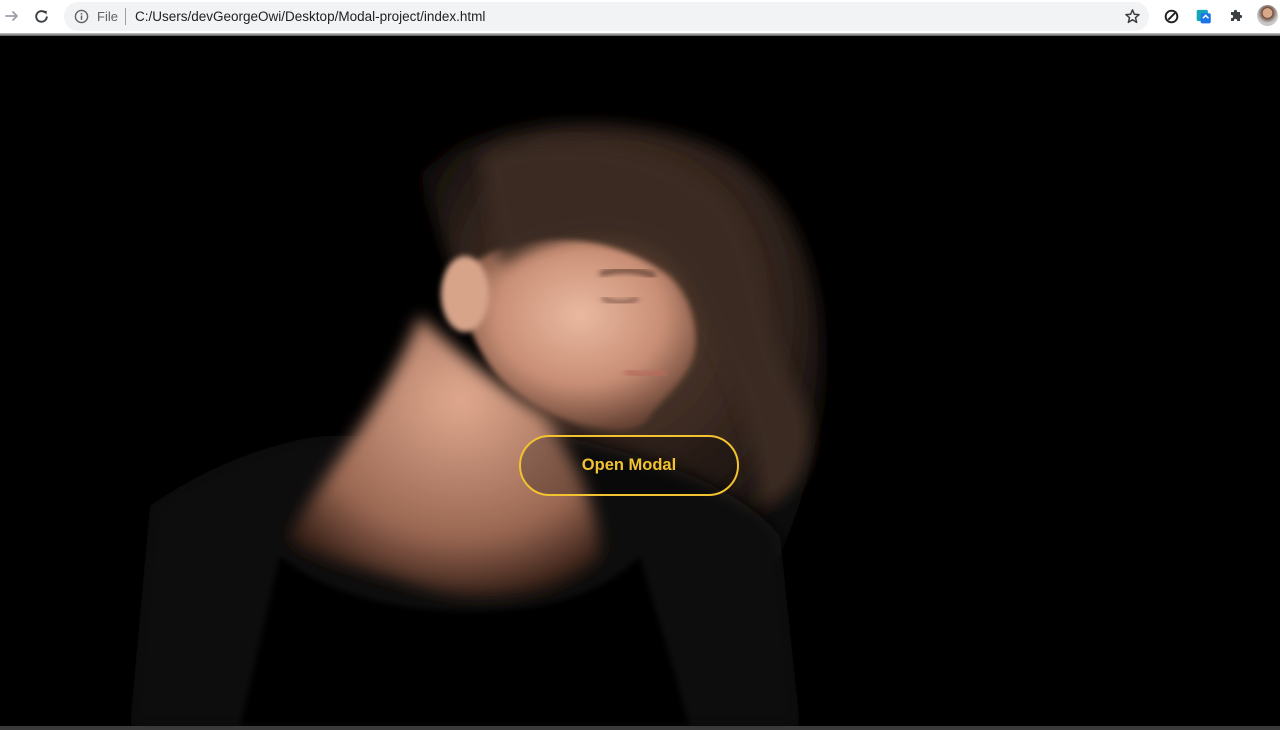 Image resolution: width=1280 pixels, height=730 pixels. I want to click on arrow-right-icon, so click(11, 16).